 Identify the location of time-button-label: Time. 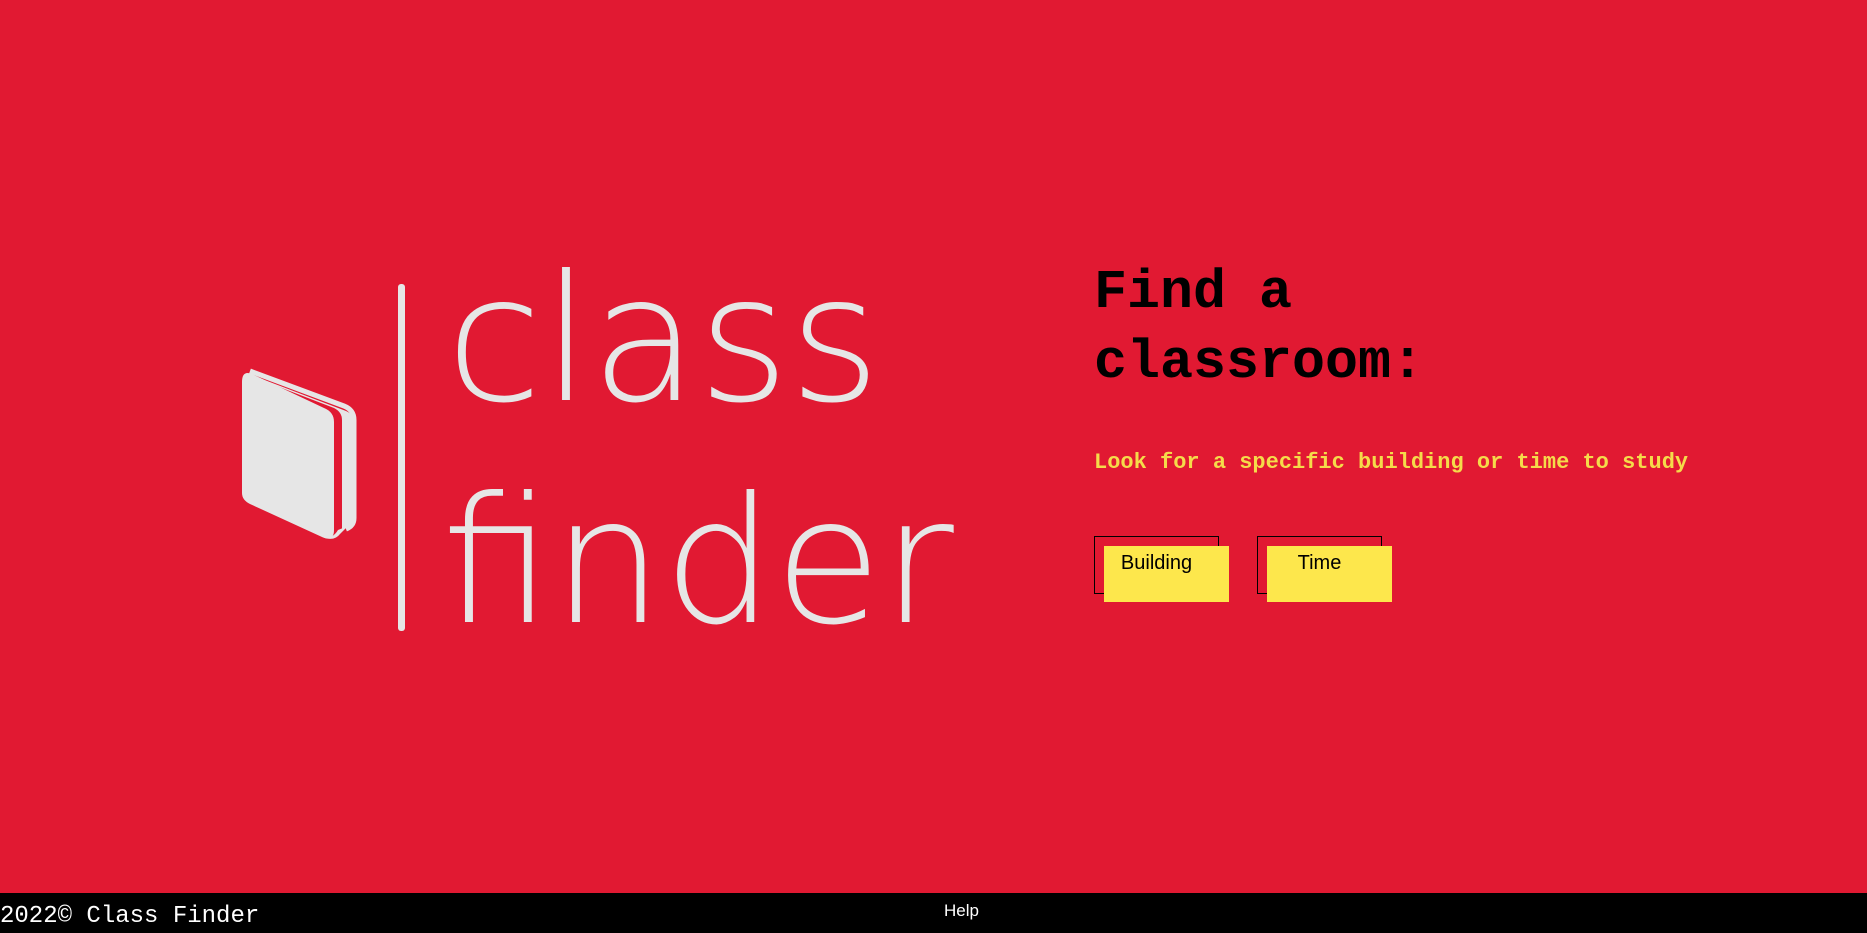
(1319, 562).